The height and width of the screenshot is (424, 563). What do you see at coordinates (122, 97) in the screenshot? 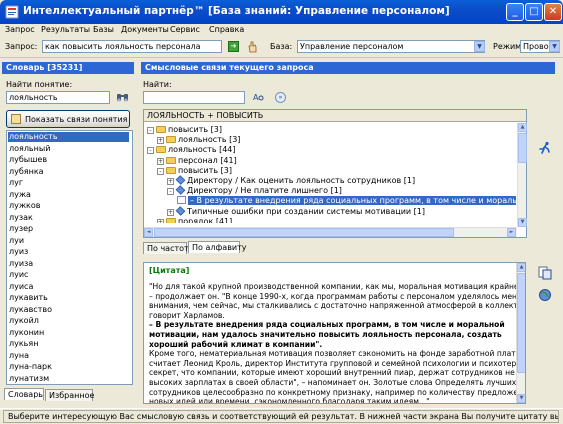
I see `binoculars-icon` at bounding box center [122, 97].